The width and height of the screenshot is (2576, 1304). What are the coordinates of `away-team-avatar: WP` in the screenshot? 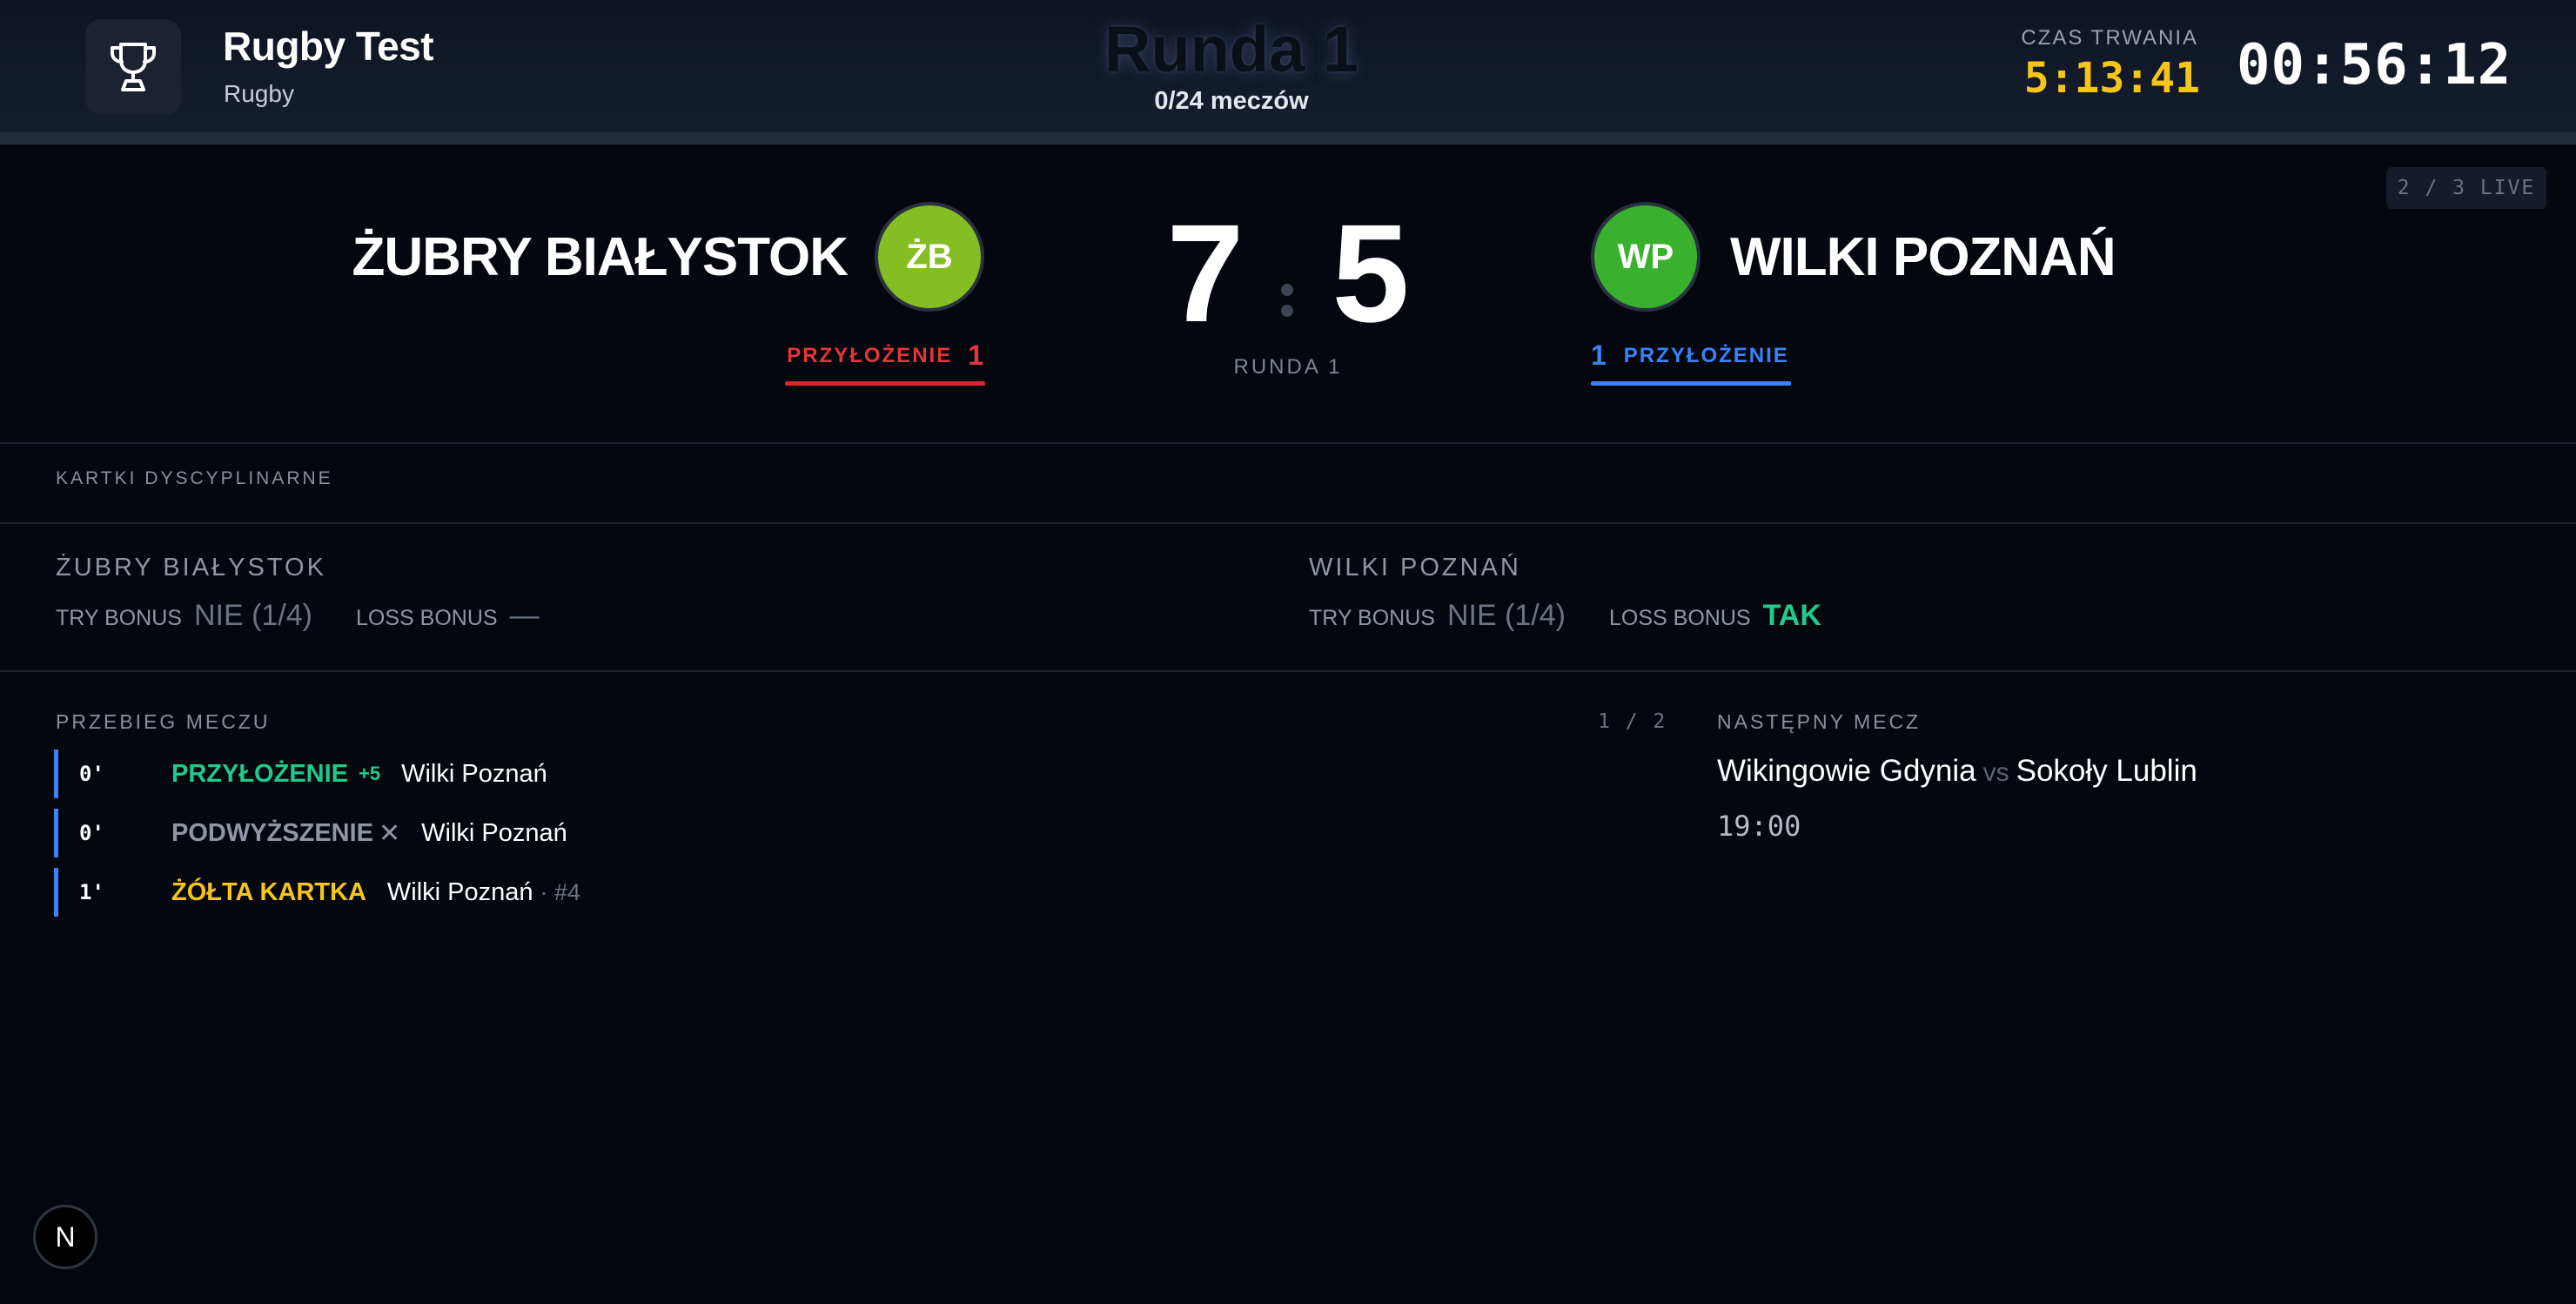 It's located at (1646, 257).